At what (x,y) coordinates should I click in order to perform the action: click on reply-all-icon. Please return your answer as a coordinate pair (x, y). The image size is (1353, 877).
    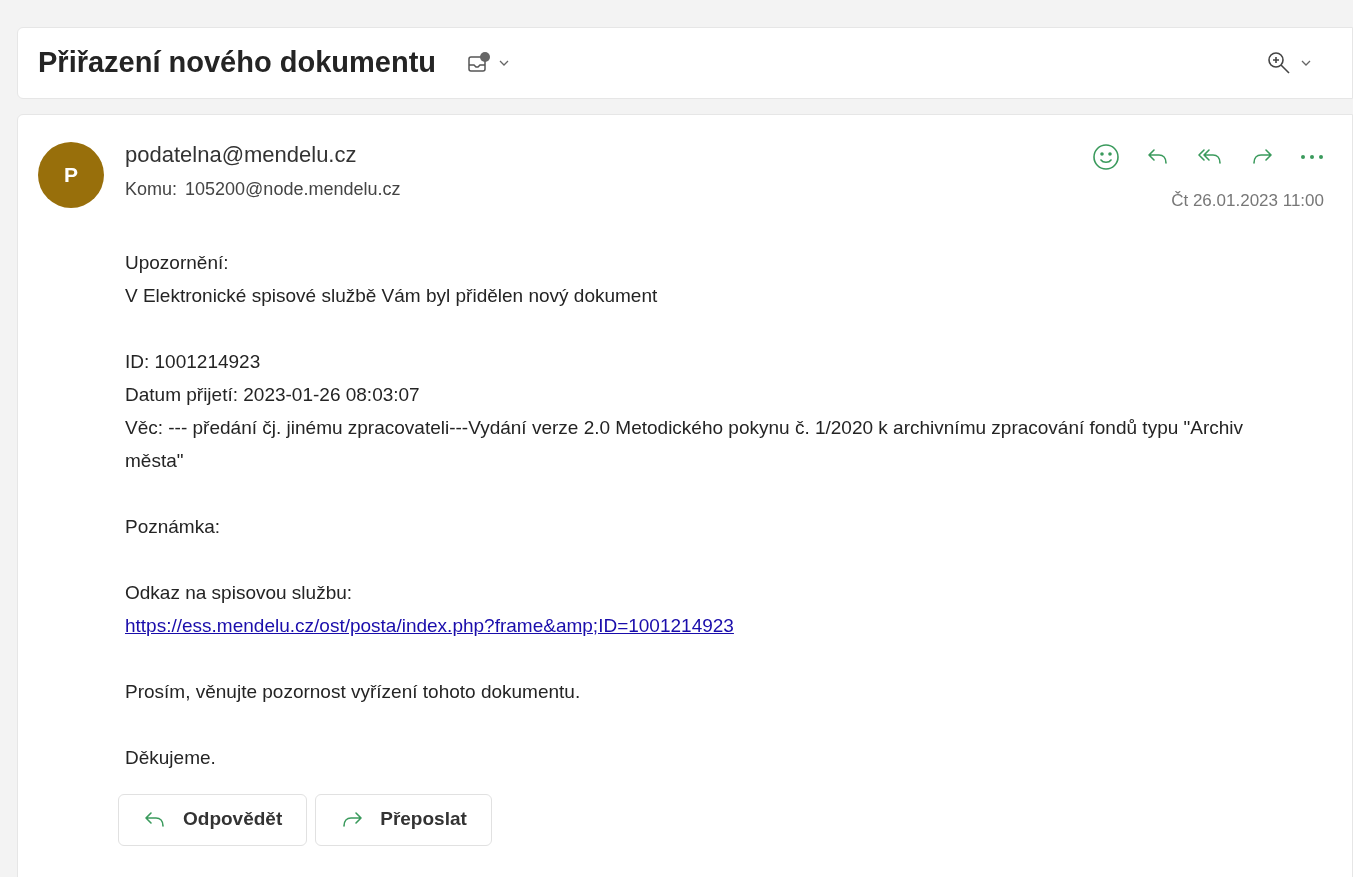
    Looking at the image, I should click on (1210, 157).